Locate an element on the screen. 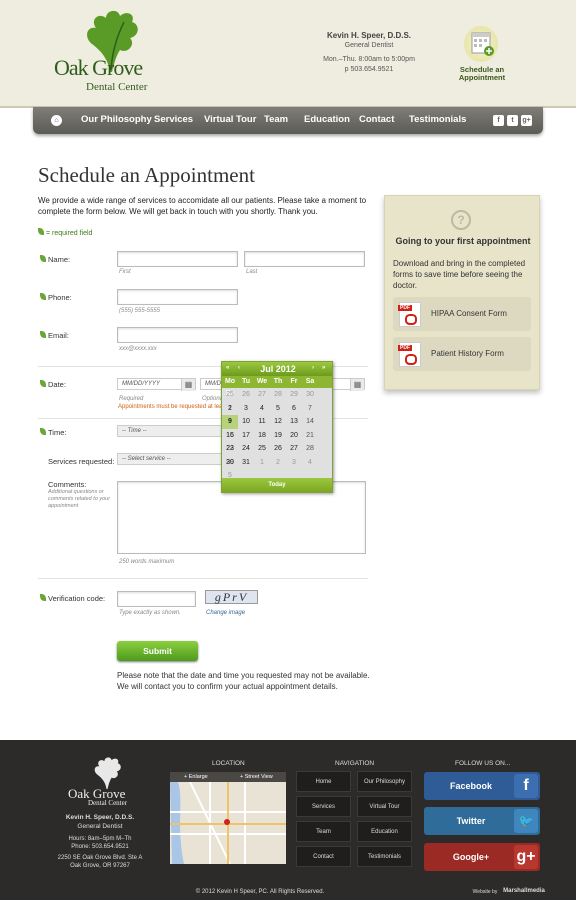 This screenshot has width=576, height=900. logo-subtitle: Dental Center is located at coordinates (116, 87).